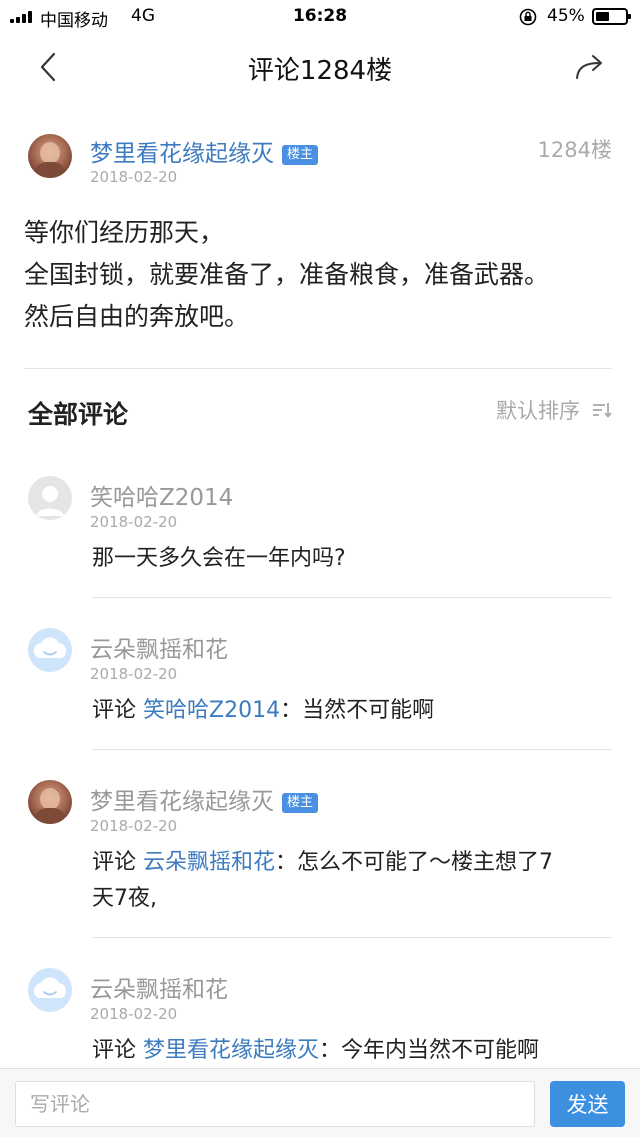 The image size is (640, 1137). What do you see at coordinates (320, 71) in the screenshot?
I see `page-title: 评论1284楼` at bounding box center [320, 71].